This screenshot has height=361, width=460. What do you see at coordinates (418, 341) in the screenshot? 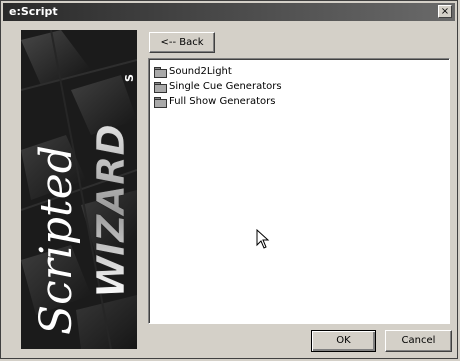
I see `cancel-button: Cancel` at bounding box center [418, 341].